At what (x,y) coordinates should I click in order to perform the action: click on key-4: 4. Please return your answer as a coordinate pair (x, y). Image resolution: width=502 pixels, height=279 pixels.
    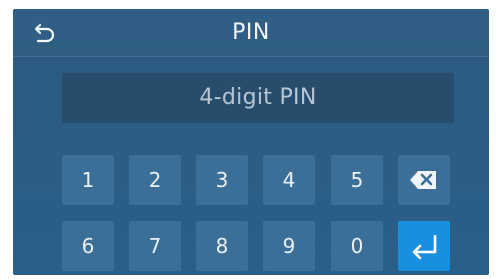
    Looking at the image, I should click on (289, 180).